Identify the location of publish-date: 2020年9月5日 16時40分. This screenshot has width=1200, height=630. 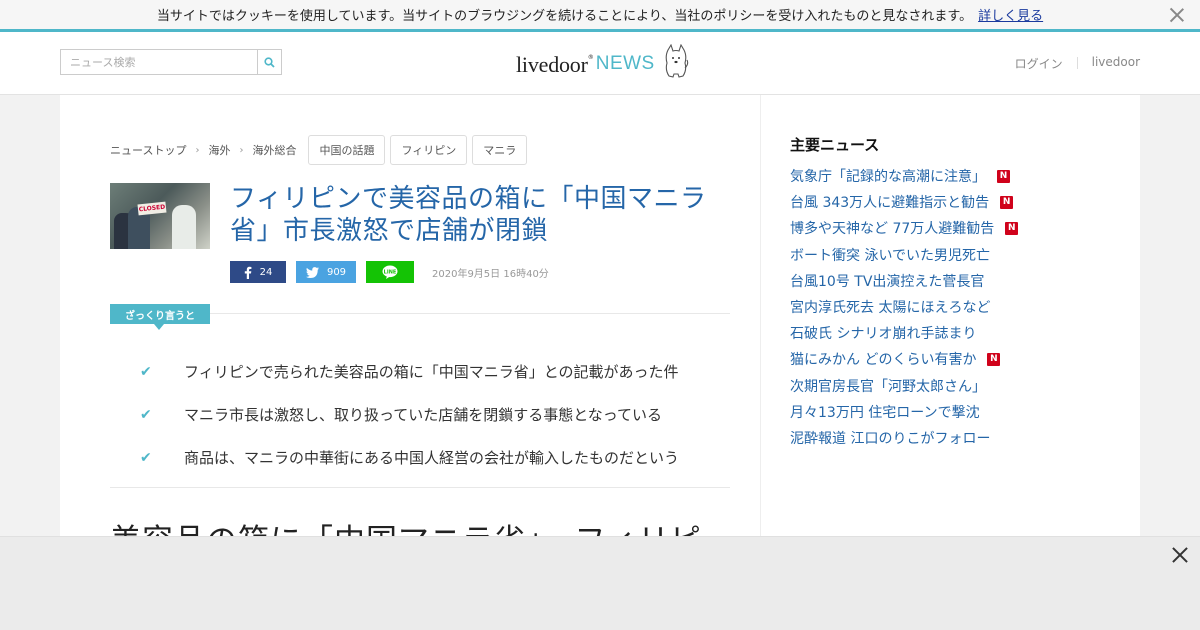
(490, 274).